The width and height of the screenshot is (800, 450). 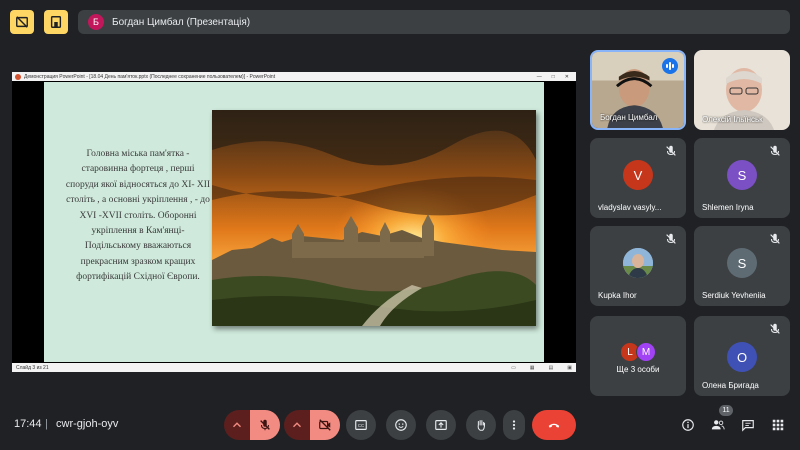 I want to click on participant-tile: S Serdiuk Yevheniia, so click(x=742, y=266).